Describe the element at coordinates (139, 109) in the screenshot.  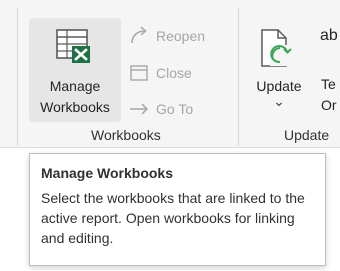
I see `go-to-arrow-icon` at that location.